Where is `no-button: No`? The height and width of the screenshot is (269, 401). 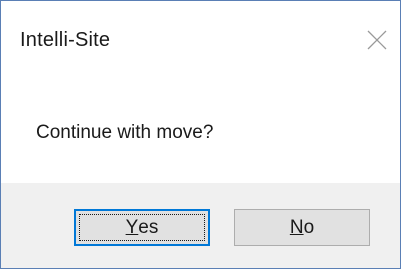 no-button: No is located at coordinates (302, 227).